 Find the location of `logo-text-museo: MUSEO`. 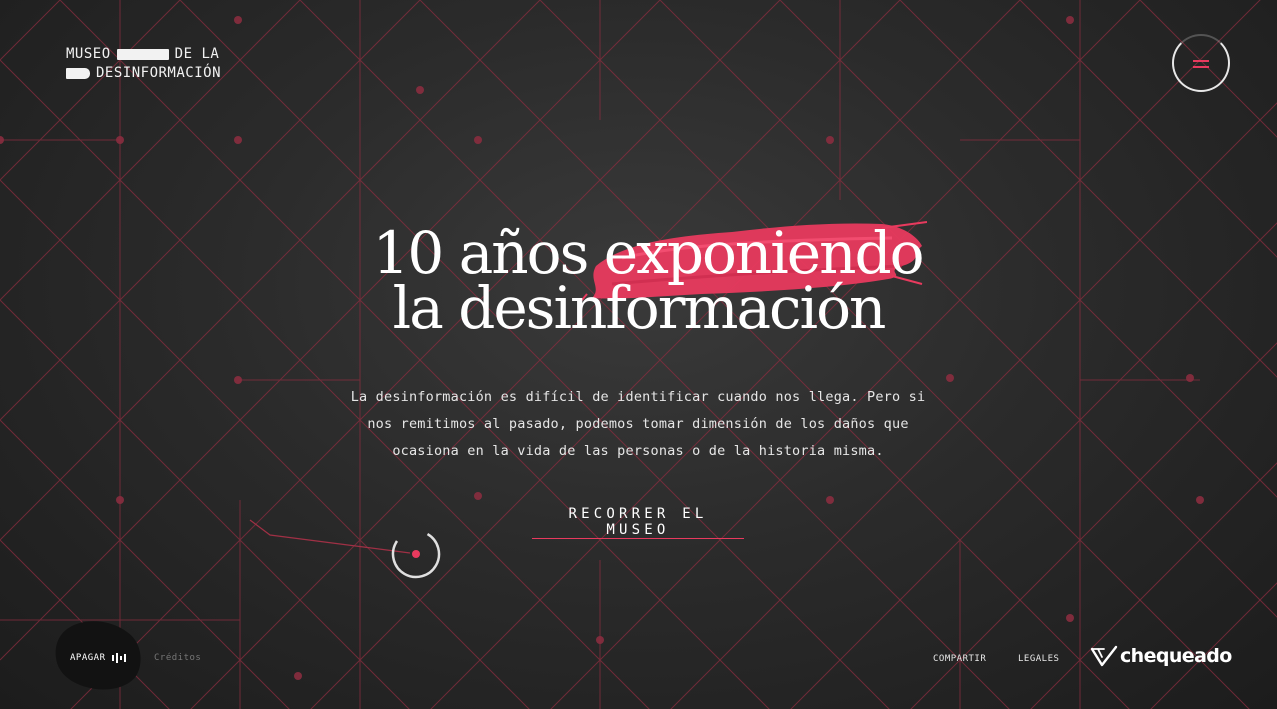

logo-text-museo: MUSEO is located at coordinates (88, 54).